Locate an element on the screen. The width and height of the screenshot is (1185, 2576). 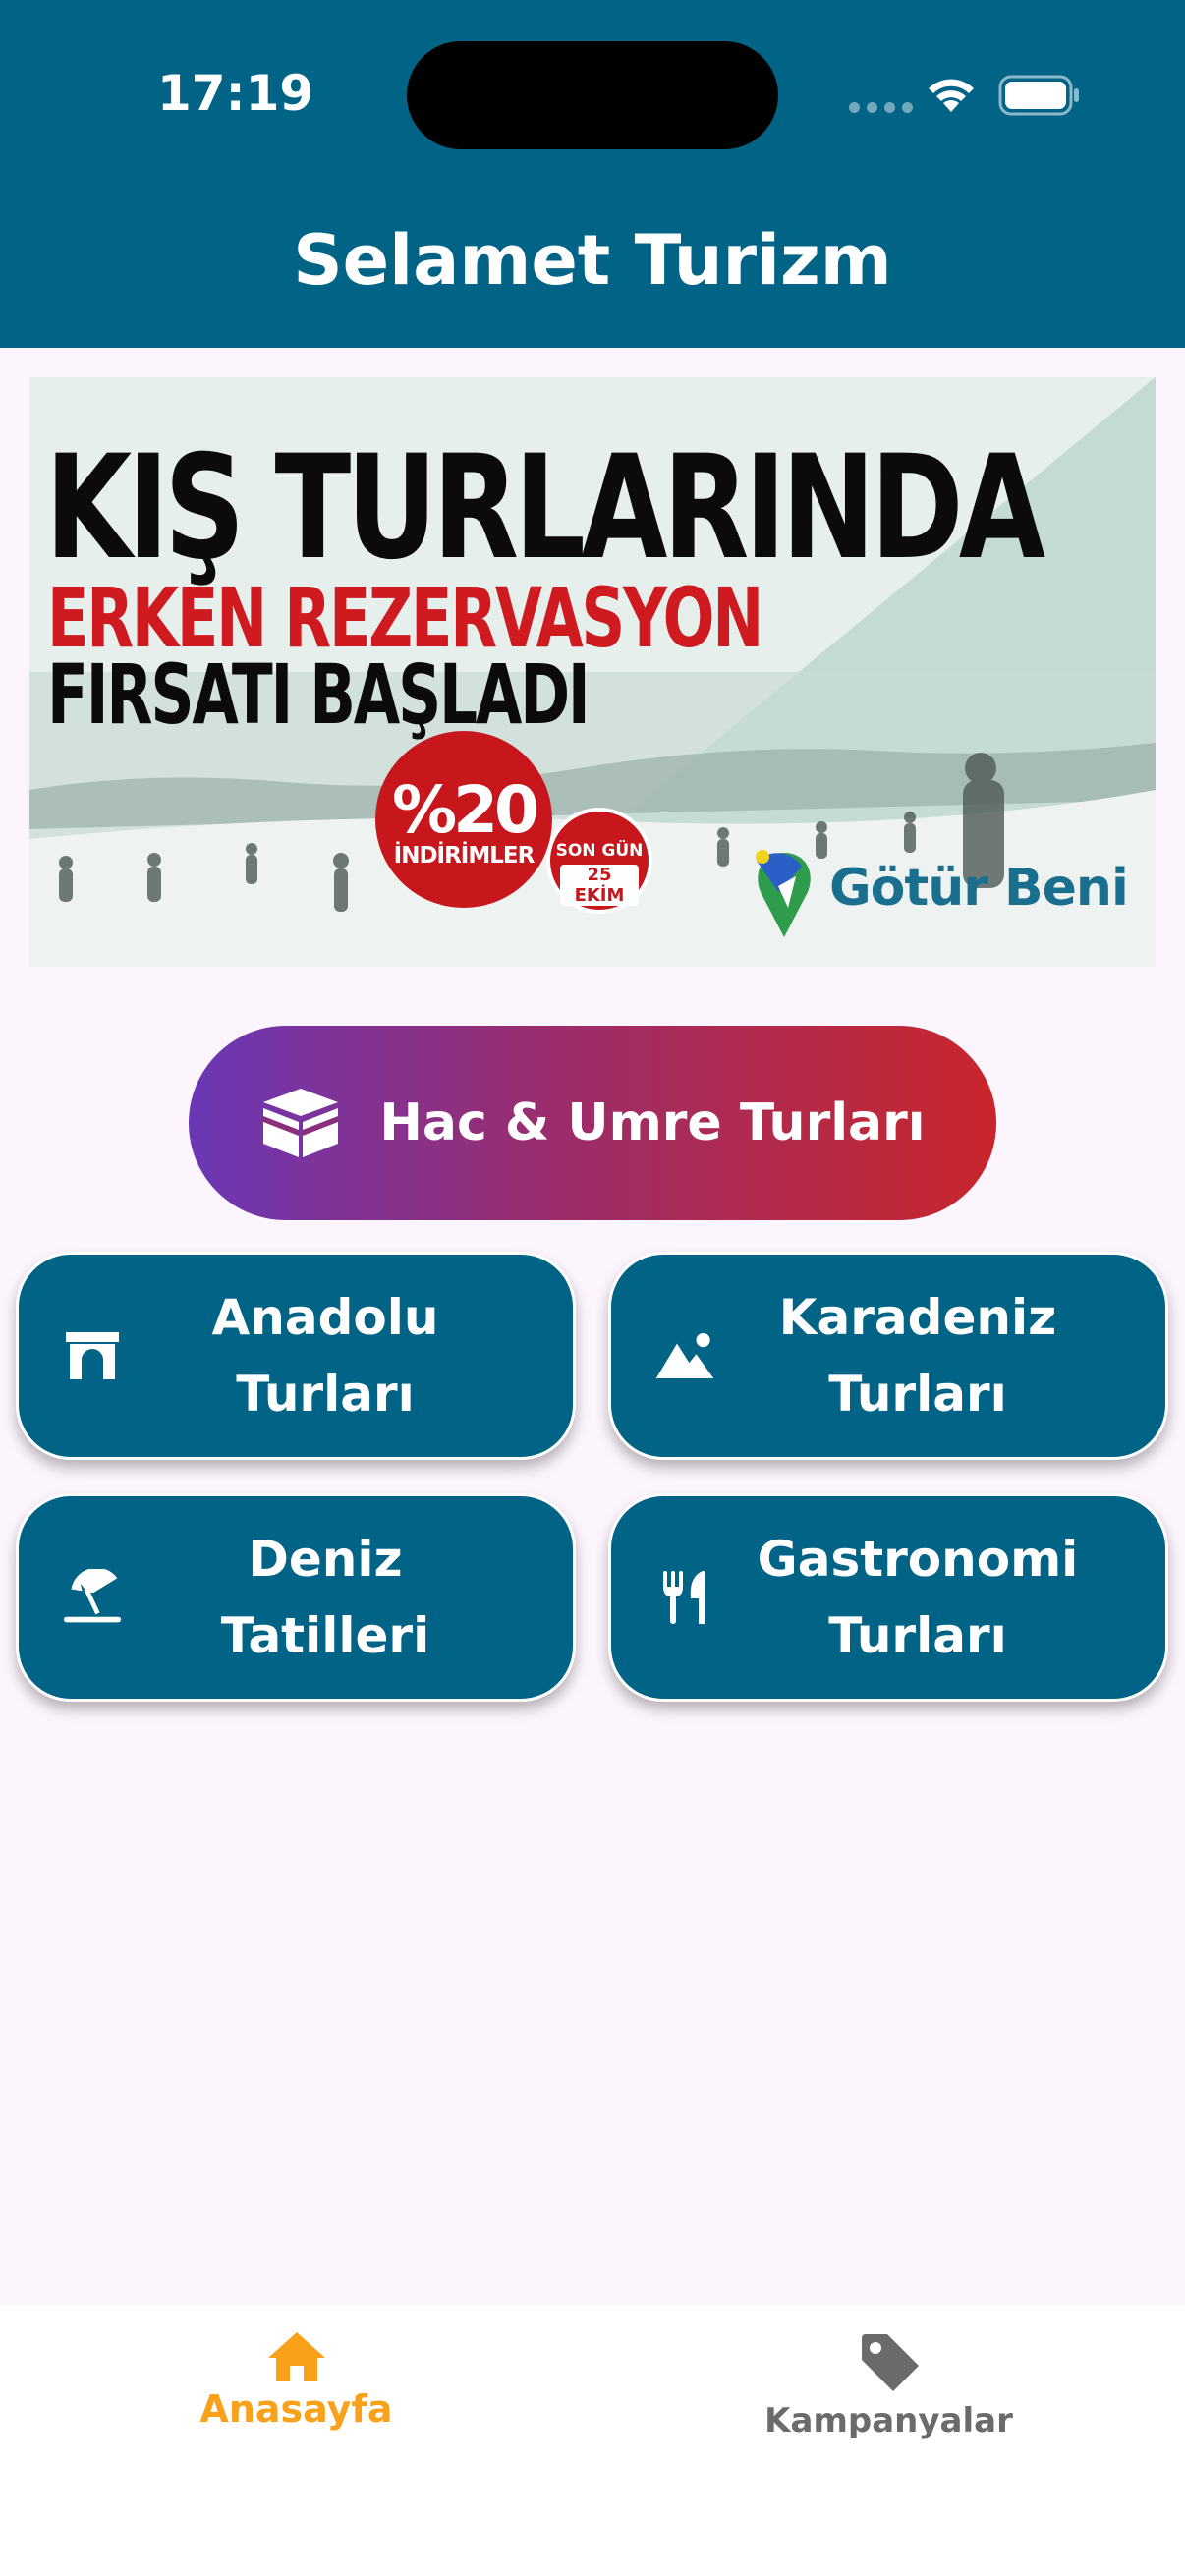
tab-campaigns-label: Kampanyalar is located at coordinates (889, 2420).